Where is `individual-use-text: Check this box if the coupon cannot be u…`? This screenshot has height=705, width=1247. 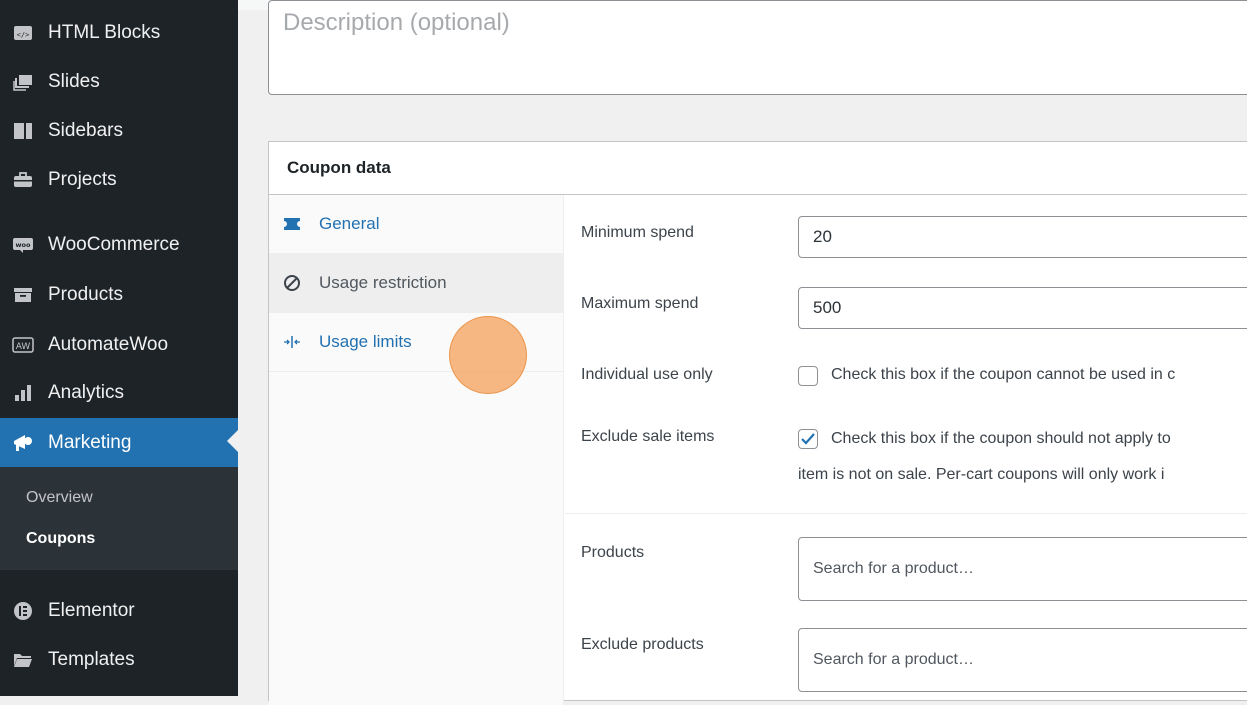
individual-use-text: Check this box if the coupon cannot be u… is located at coordinates (1003, 374).